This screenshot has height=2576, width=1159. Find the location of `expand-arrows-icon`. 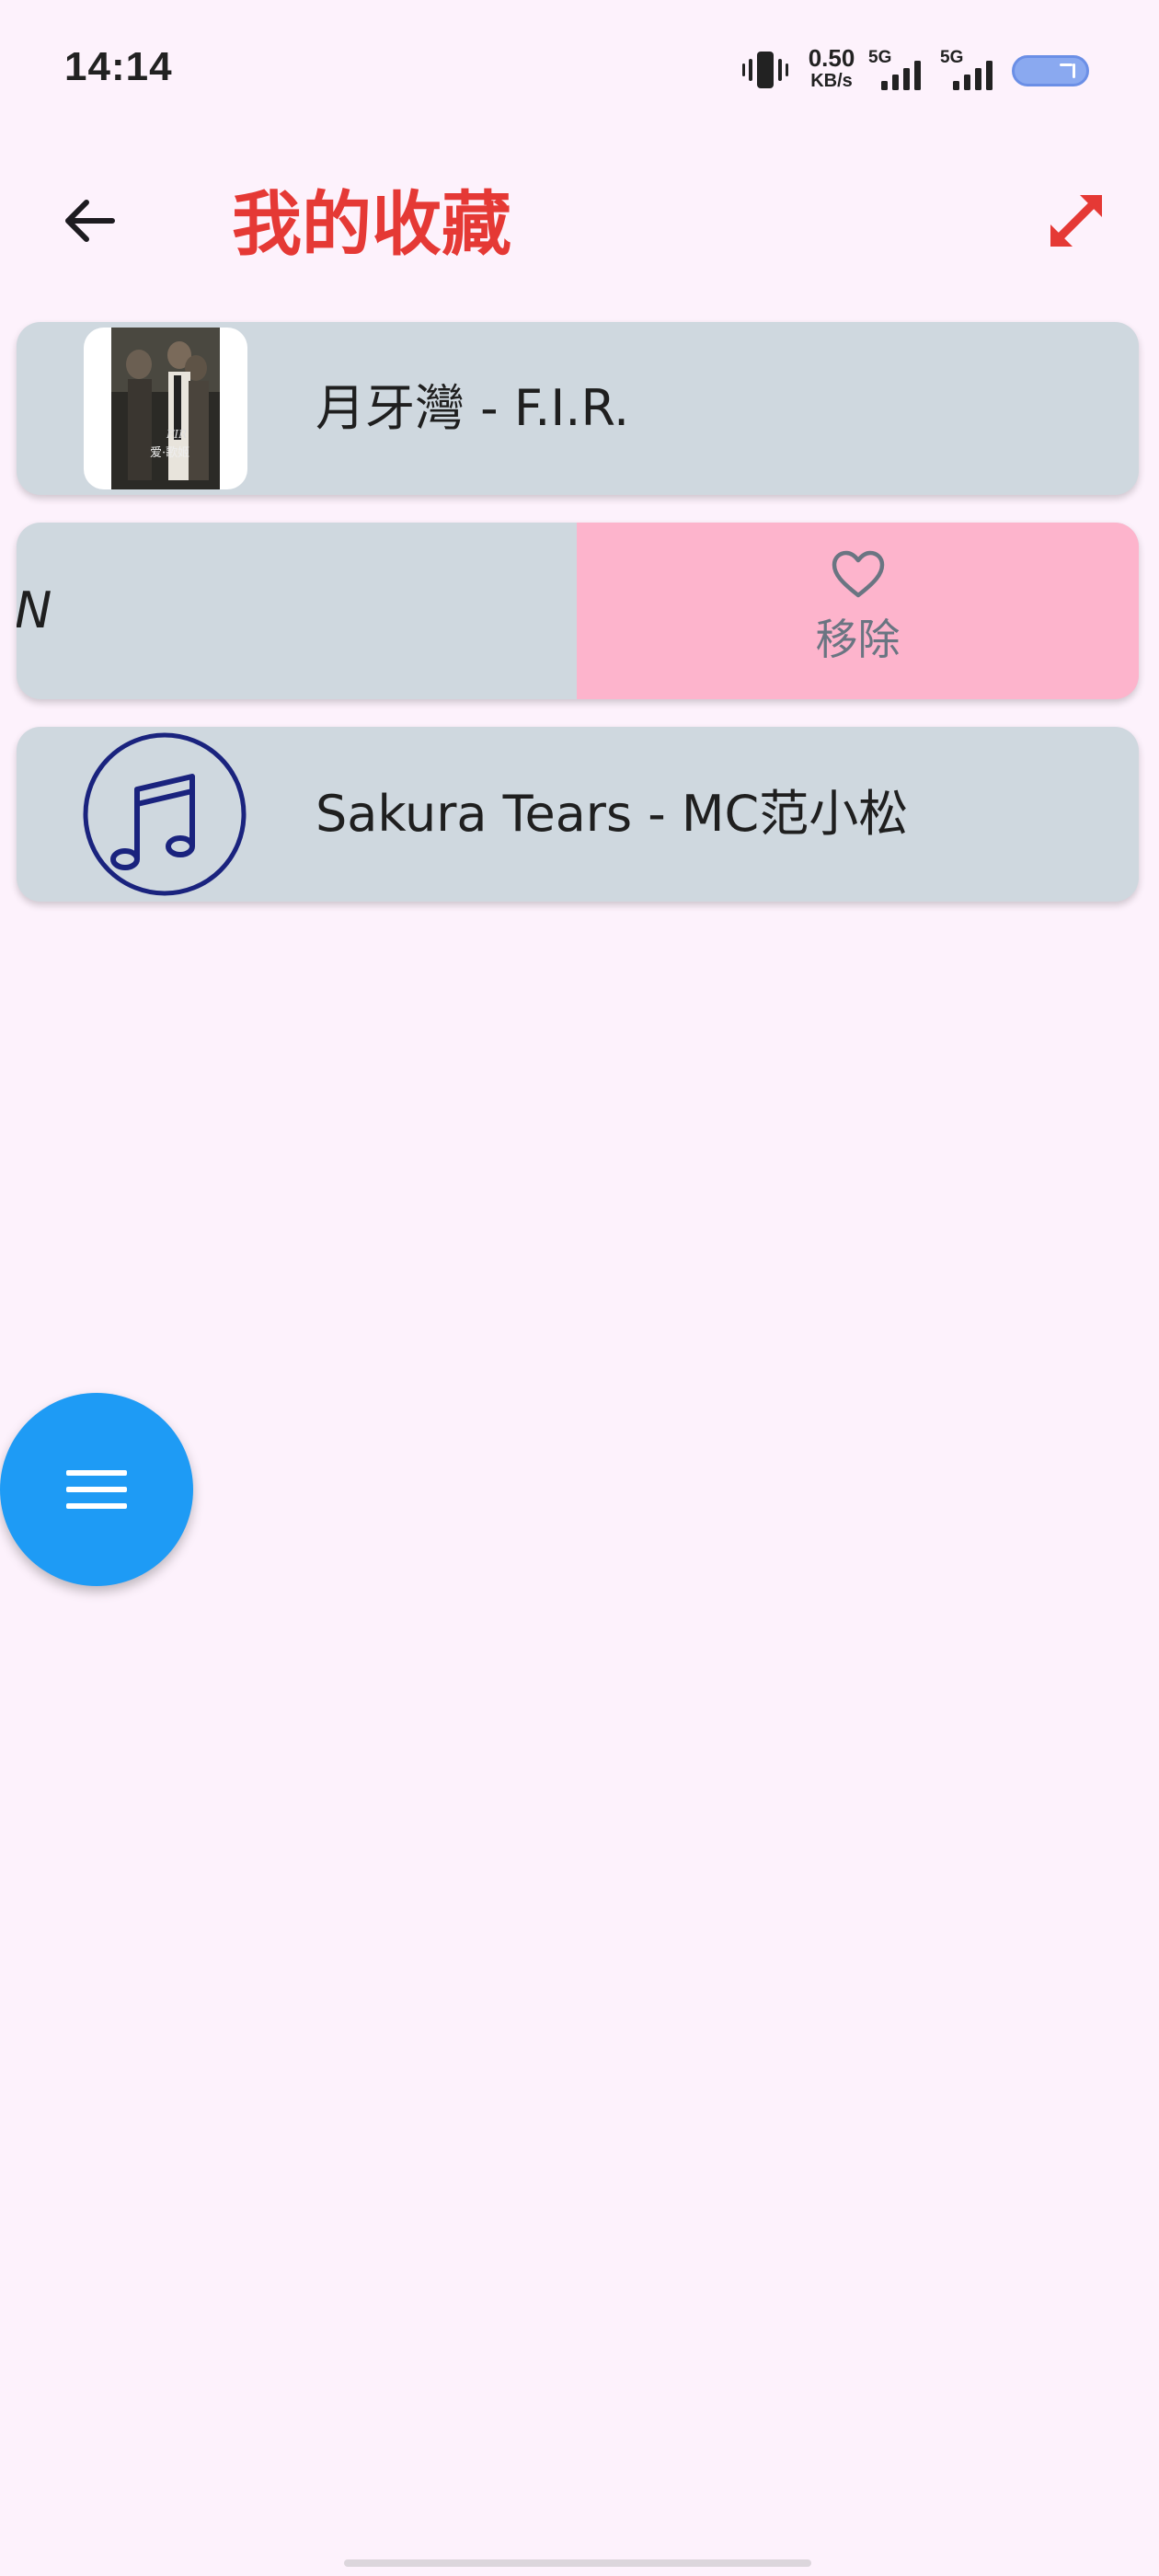

expand-arrows-icon is located at coordinates (1076, 221).